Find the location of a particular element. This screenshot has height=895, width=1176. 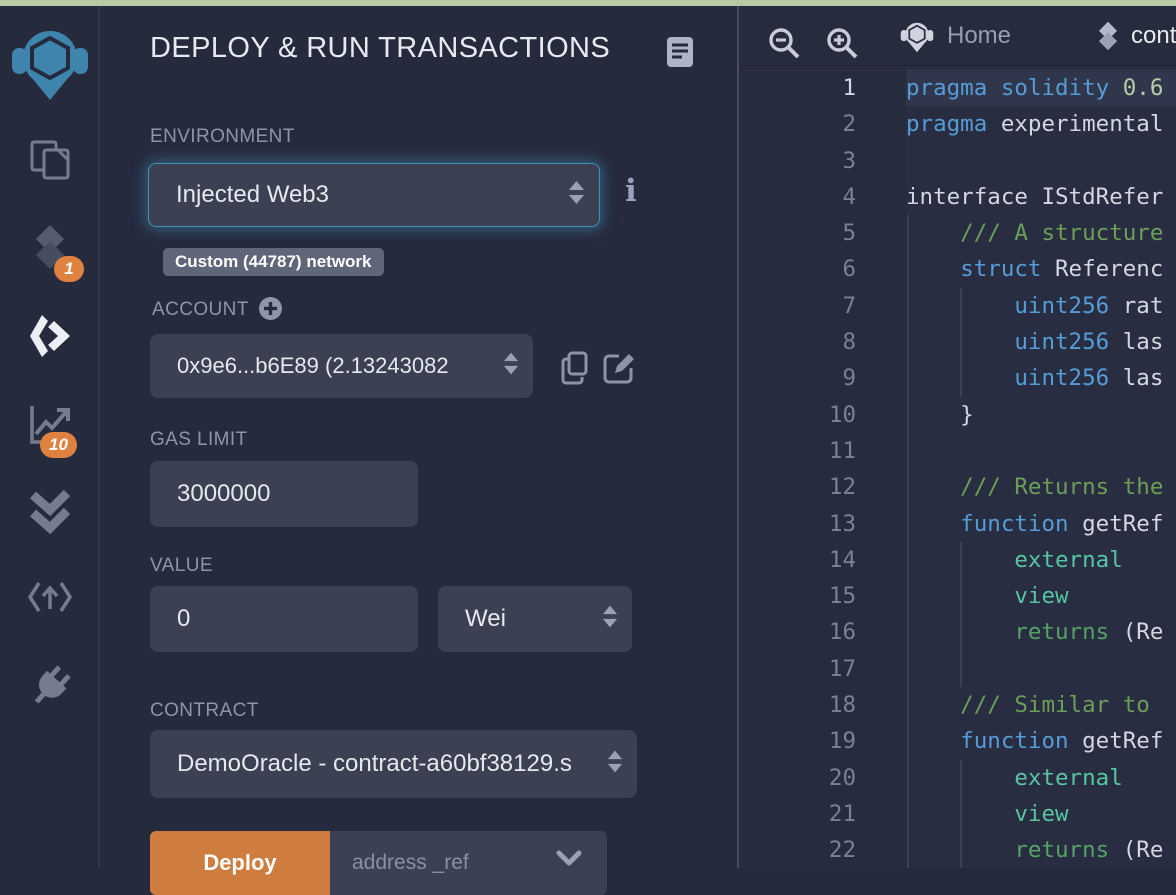

solidity-compiler-icon is located at coordinates (50, 247).